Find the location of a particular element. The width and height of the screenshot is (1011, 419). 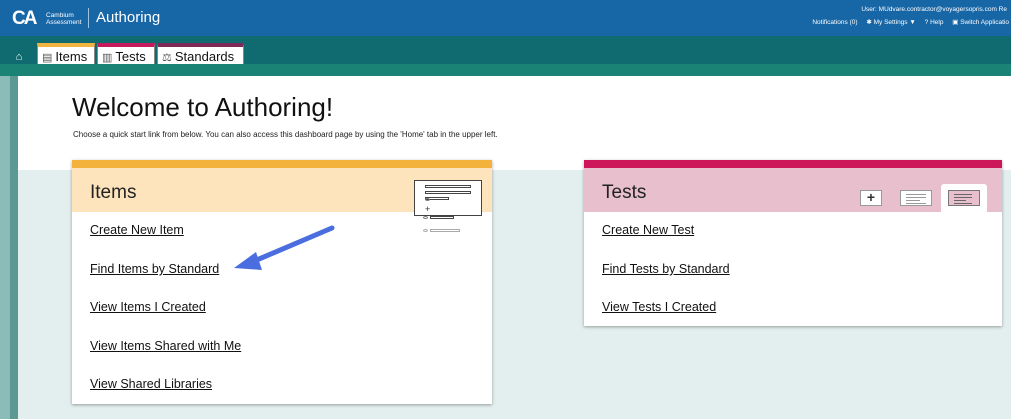

my-settings-link: ✱ My Settings ▼ is located at coordinates (890, 22).